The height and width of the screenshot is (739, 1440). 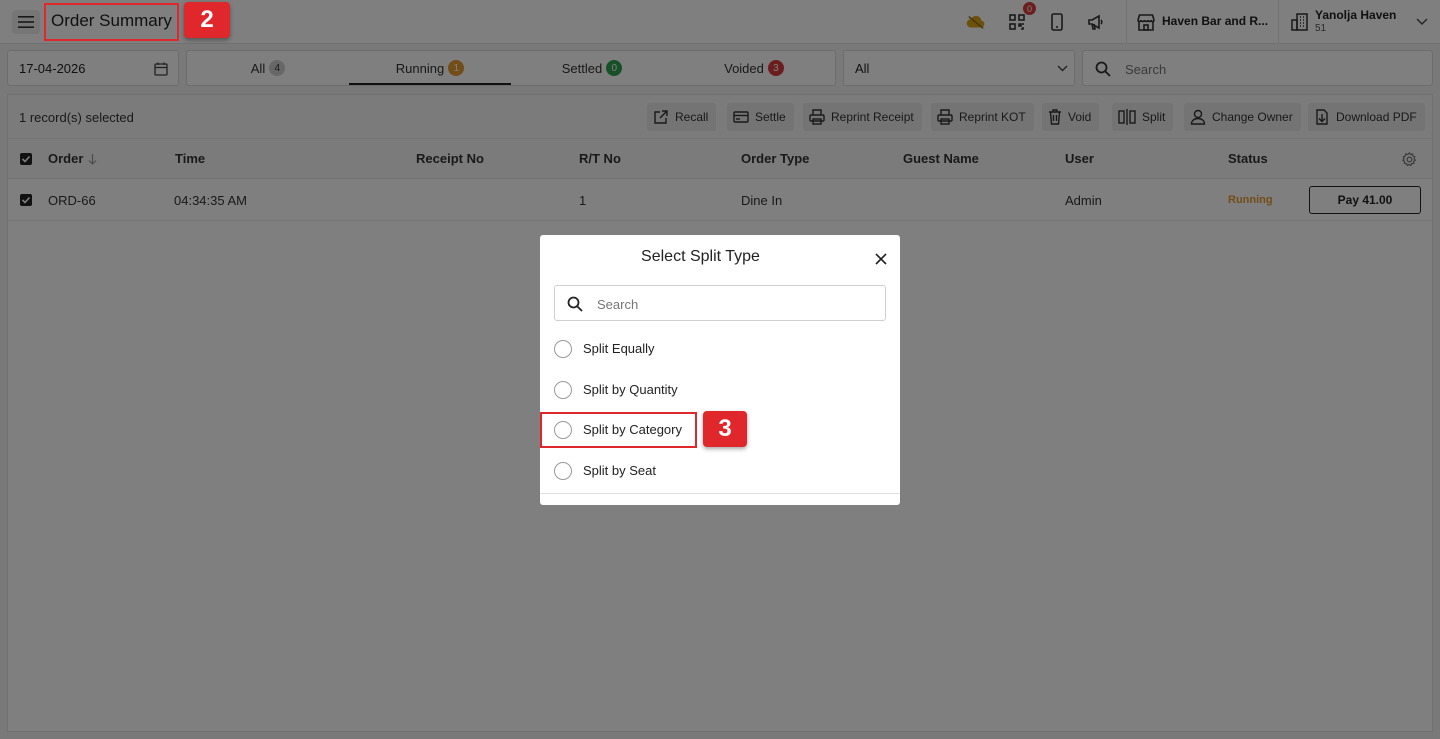 I want to click on option-split-equally: Split Equally, so click(x=720, y=349).